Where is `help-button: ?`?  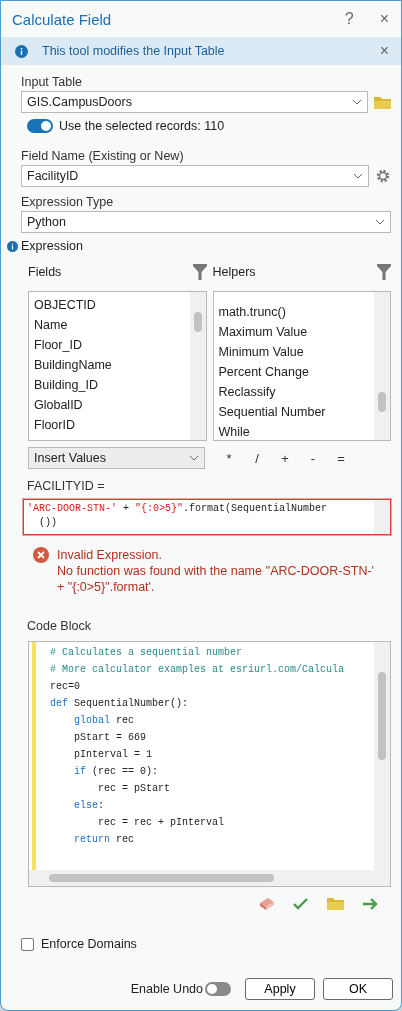 help-button: ? is located at coordinates (349, 19).